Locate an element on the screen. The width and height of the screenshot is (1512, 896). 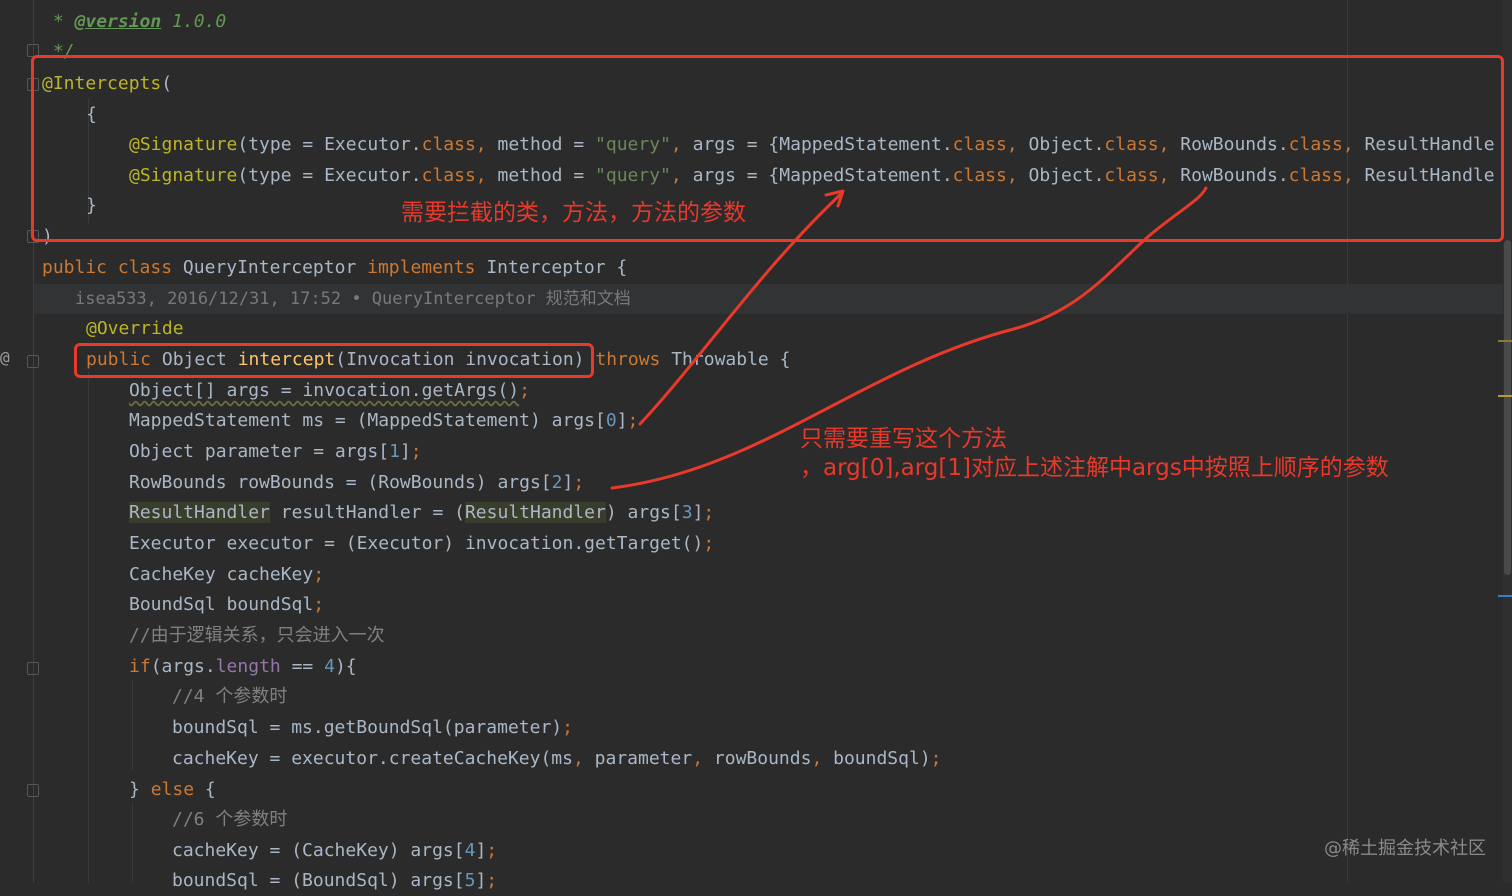
arrow-to-mapped-statement-class is located at coordinates (741, 308).